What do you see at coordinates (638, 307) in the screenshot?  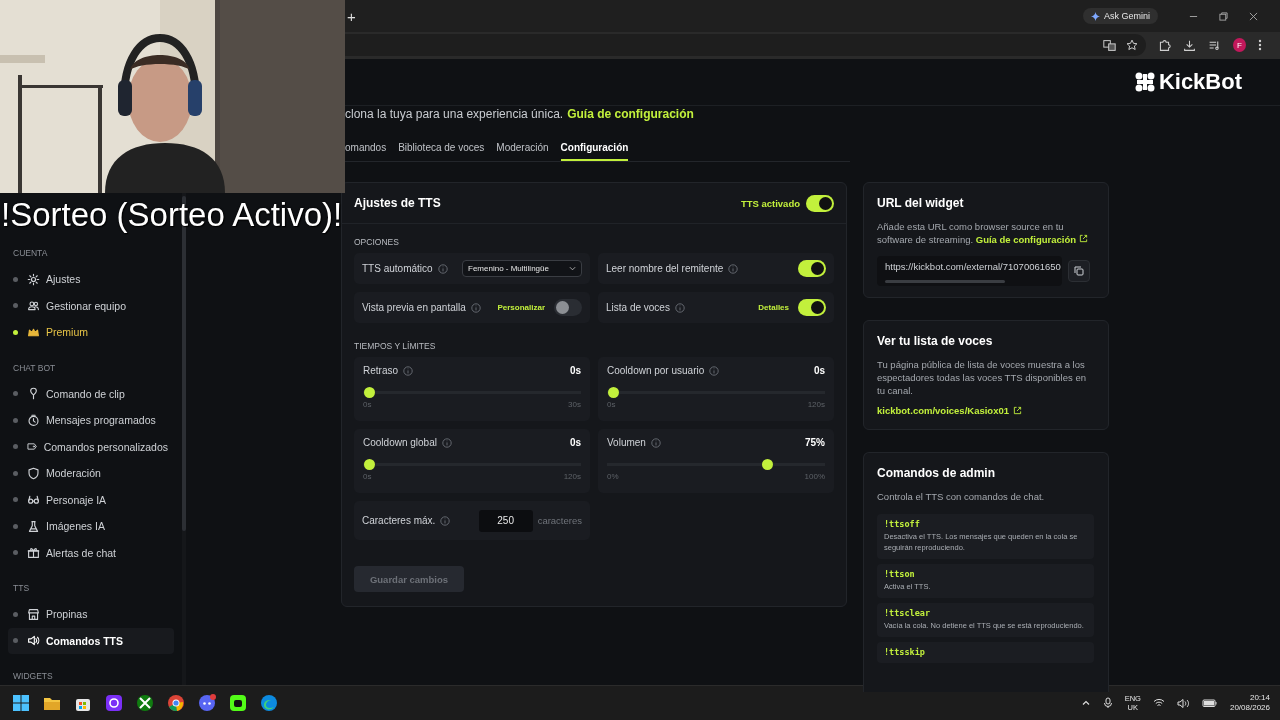 I see `option-label: Lista de voces` at bounding box center [638, 307].